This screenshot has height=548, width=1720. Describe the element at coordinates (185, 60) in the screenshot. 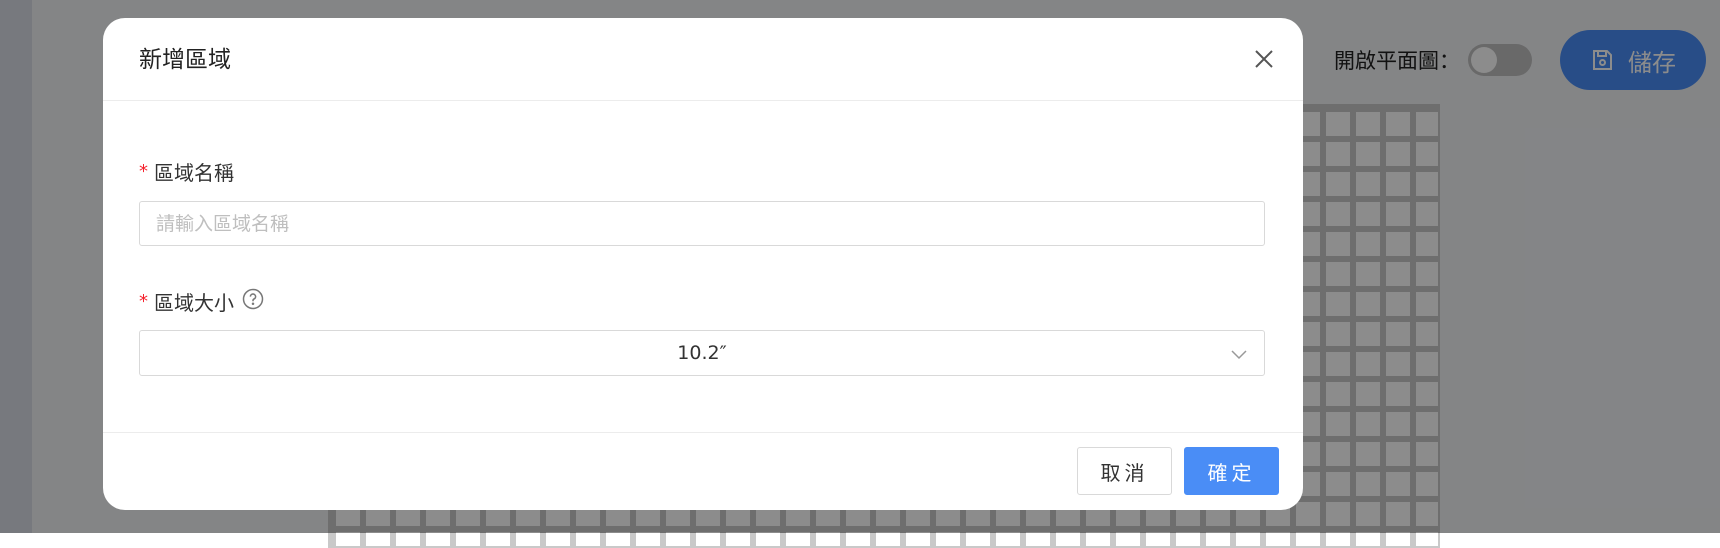

I see `dialog-title: 新增區域` at that location.